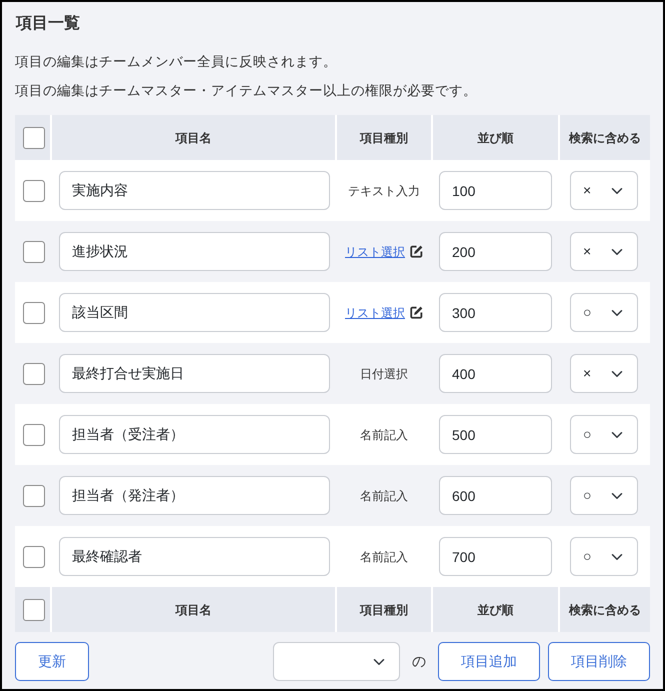  What do you see at coordinates (194, 495) in the screenshot?
I see `item-name-field: 担当者（発注者）` at bounding box center [194, 495].